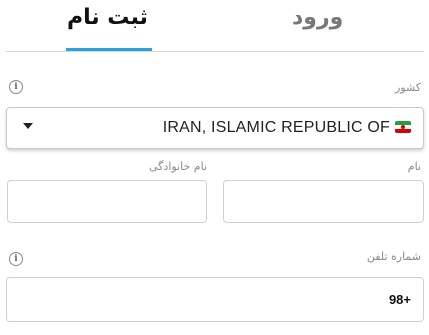  I want to click on phone-label: شماره تلفن, so click(393, 256).